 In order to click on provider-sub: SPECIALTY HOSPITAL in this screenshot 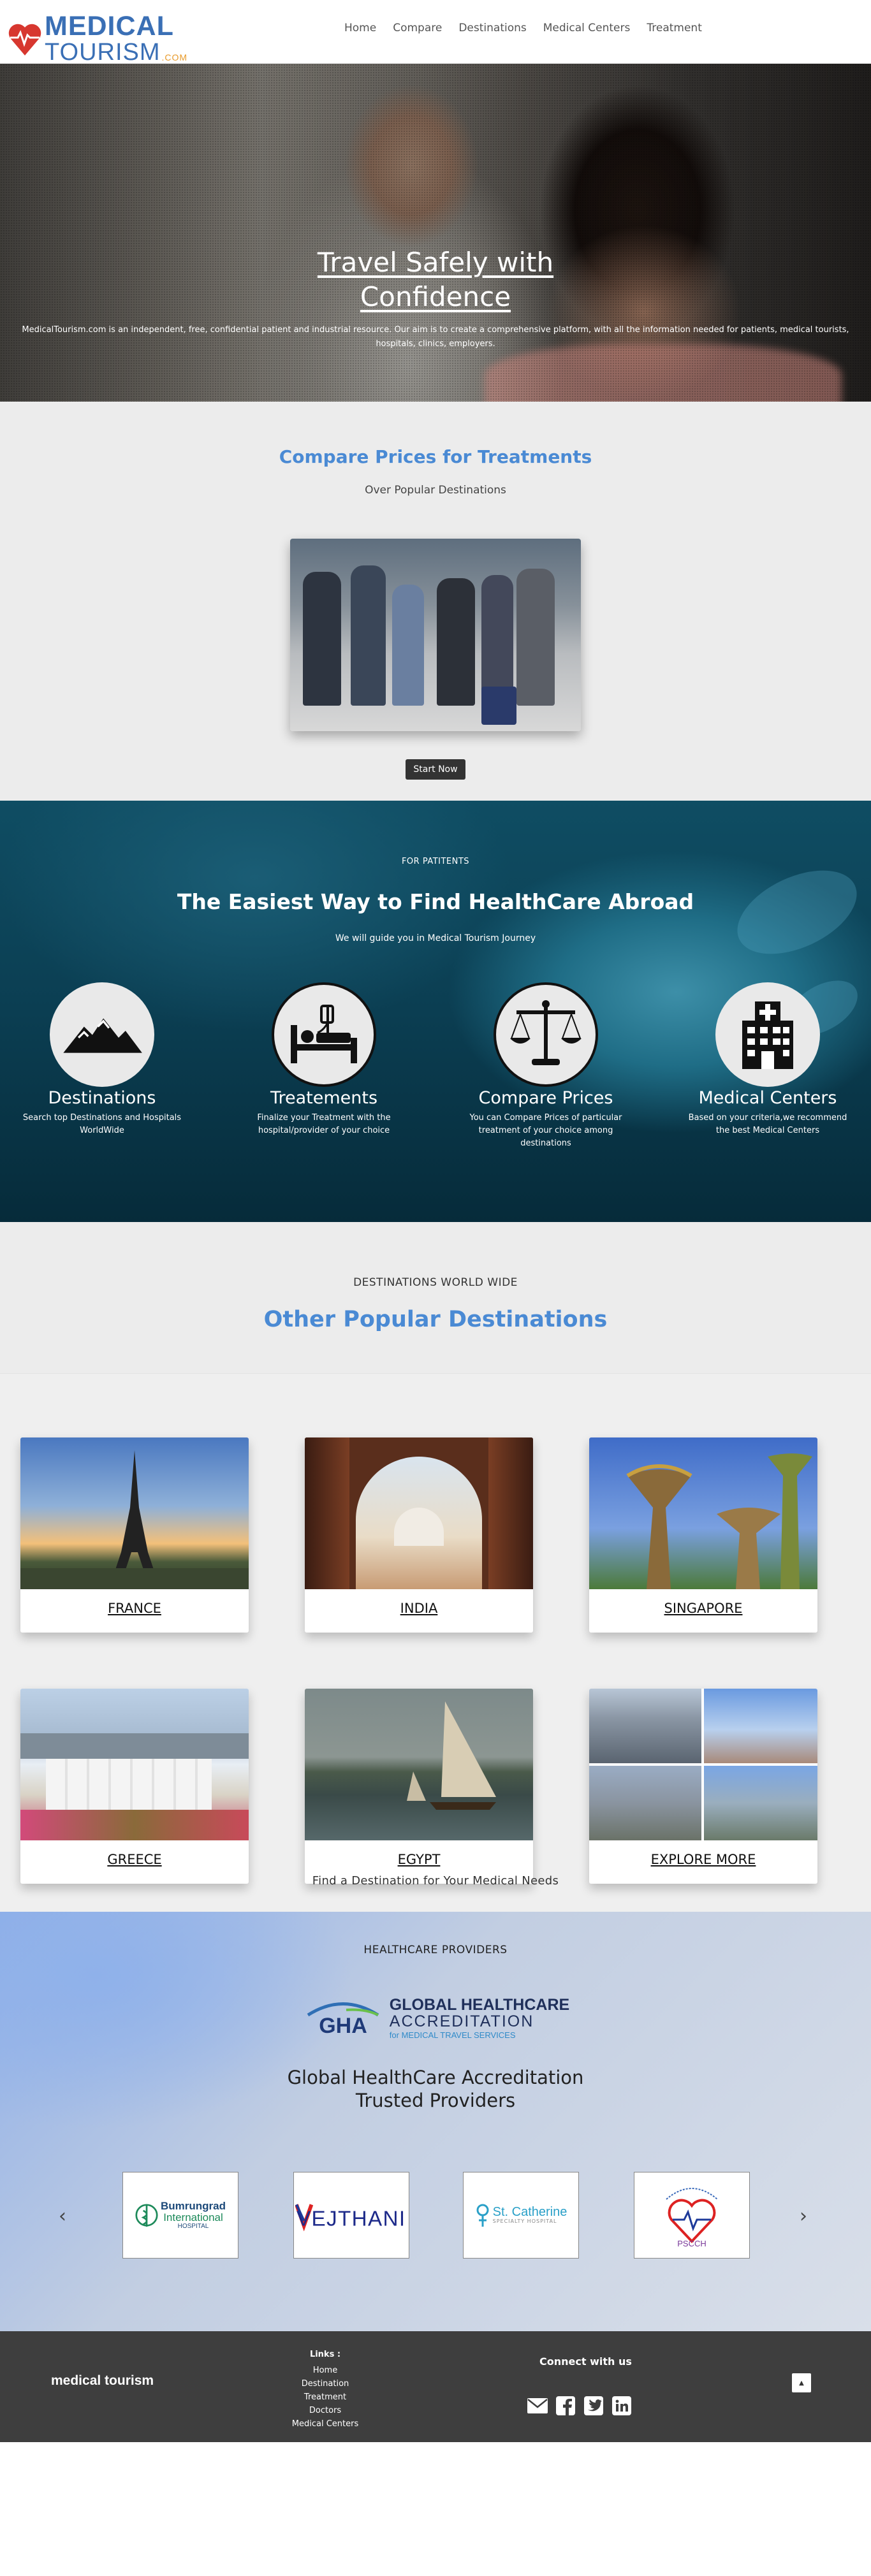, I will do `click(524, 2221)`.